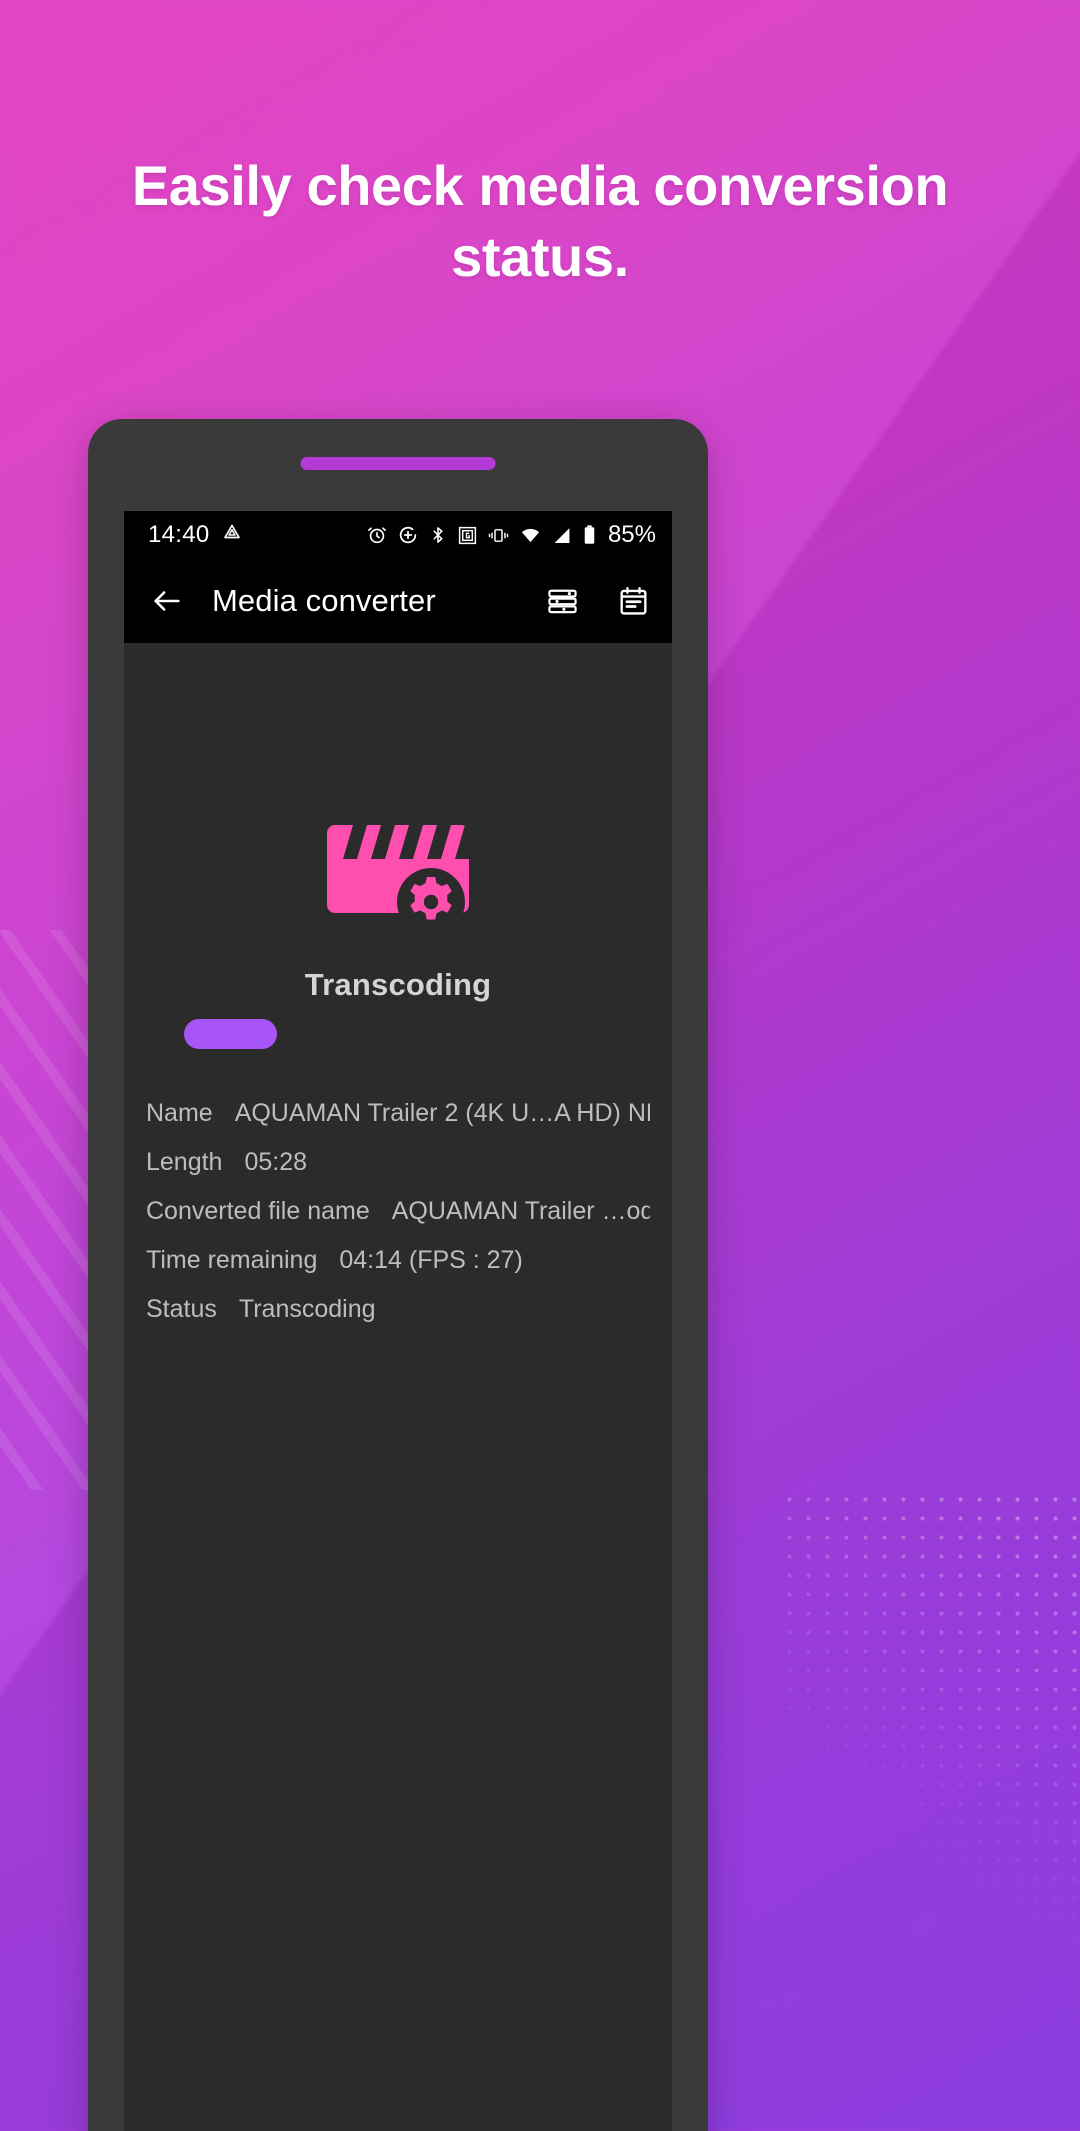 The width and height of the screenshot is (1080, 2131). What do you see at coordinates (398, 984) in the screenshot?
I see `transcoding-status-heading: Transcoding` at bounding box center [398, 984].